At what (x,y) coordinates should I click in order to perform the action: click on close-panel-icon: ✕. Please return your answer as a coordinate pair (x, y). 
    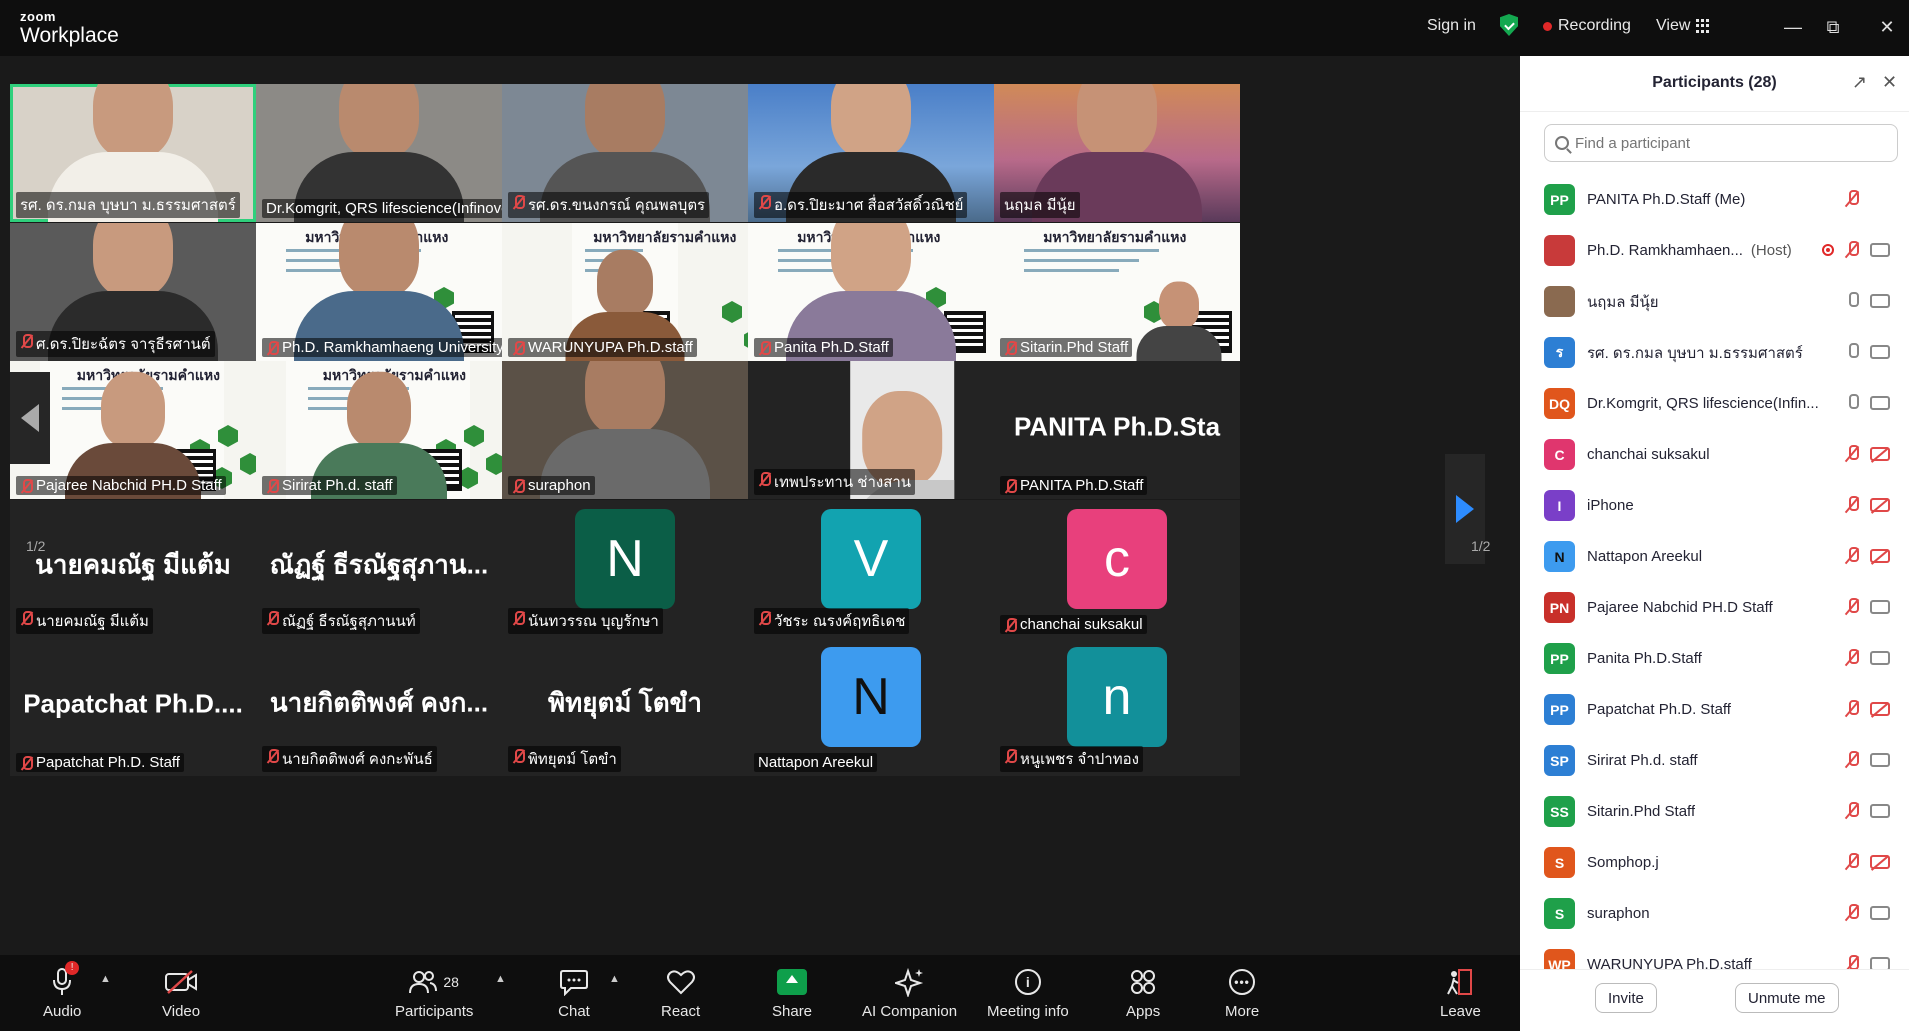
    Looking at the image, I should click on (1889, 82).